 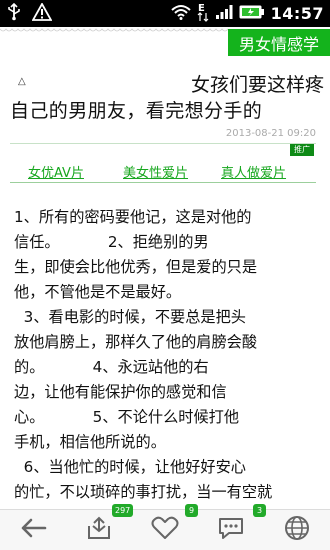 I want to click on favorite-button: 9, so click(x=165, y=527).